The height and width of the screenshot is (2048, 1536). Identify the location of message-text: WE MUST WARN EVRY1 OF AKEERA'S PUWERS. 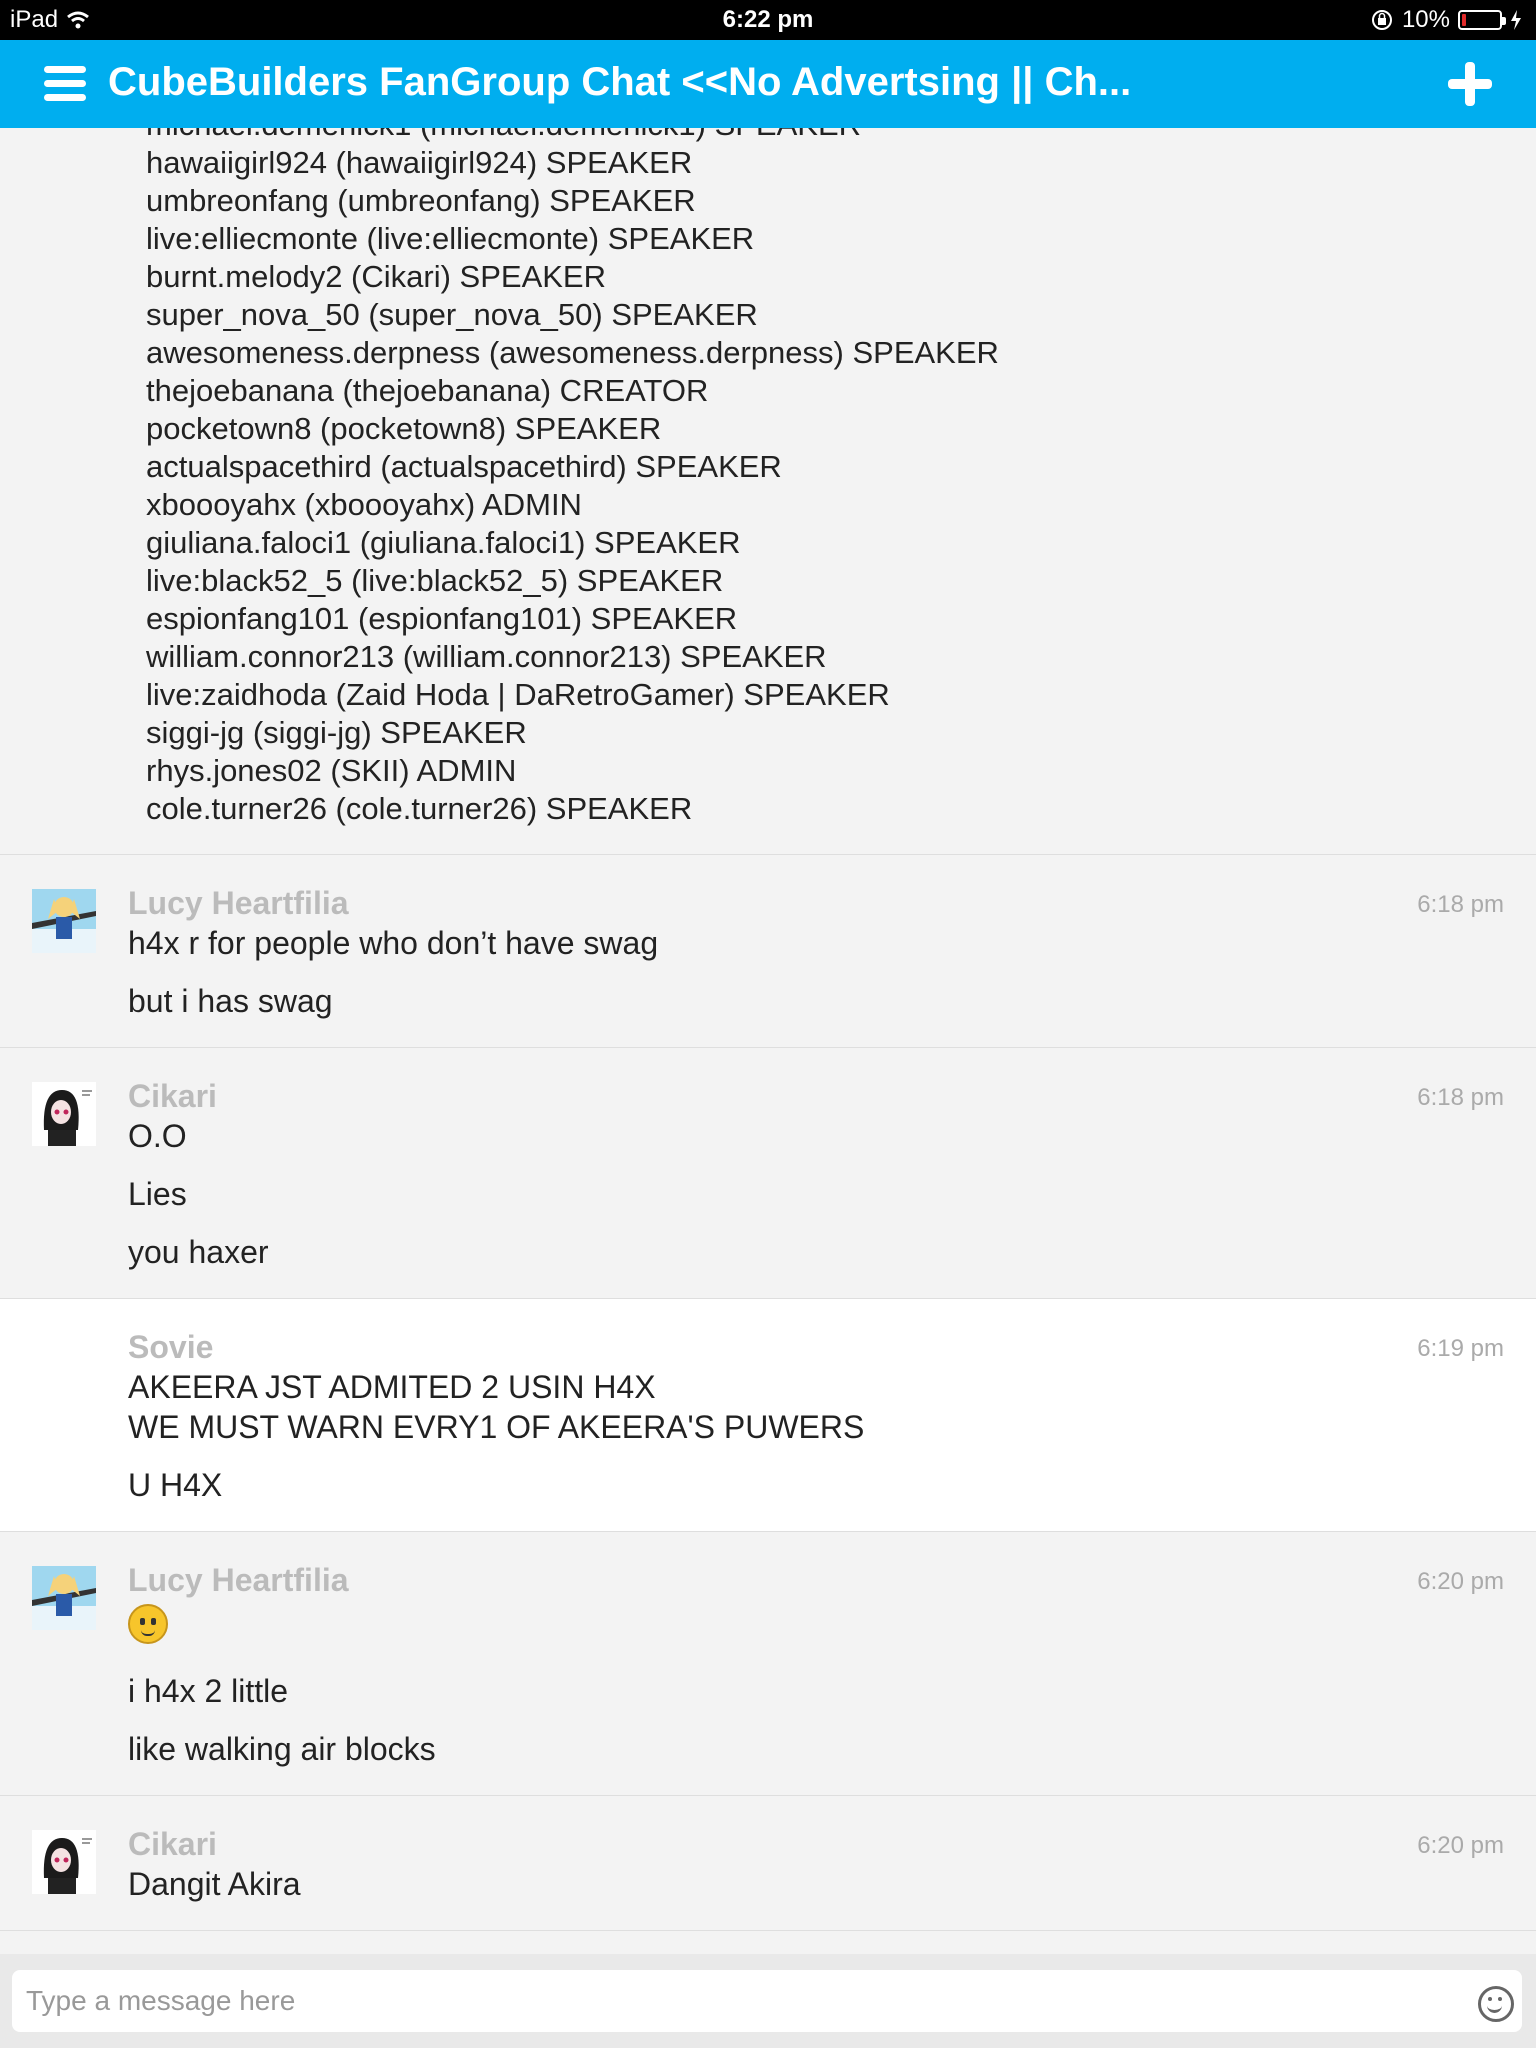
(496, 1427).